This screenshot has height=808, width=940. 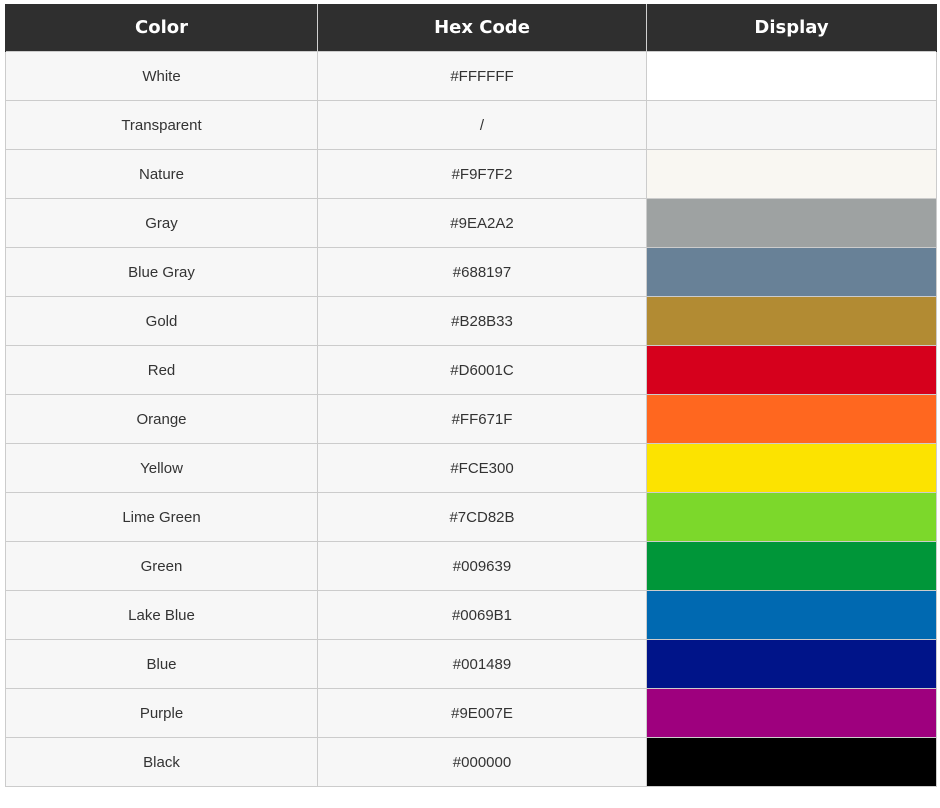 I want to click on table-header: Color Hex Code Display, so click(x=471, y=28).